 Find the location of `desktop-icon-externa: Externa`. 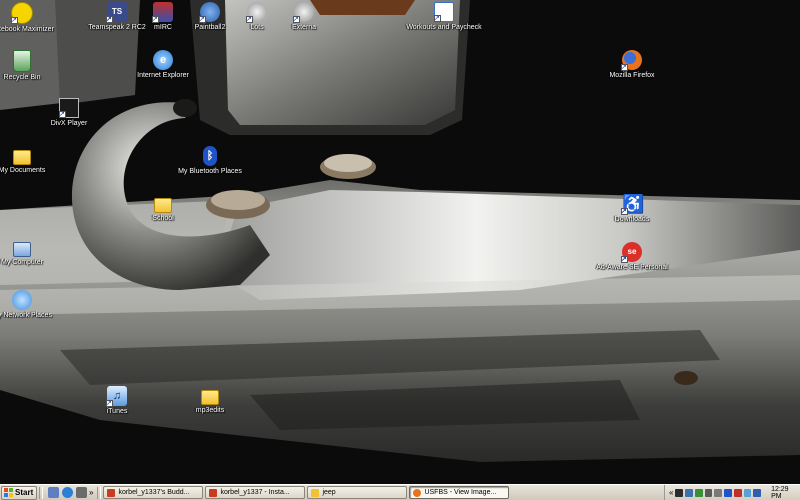

desktop-icon-externa: Externa is located at coordinates (304, 17).